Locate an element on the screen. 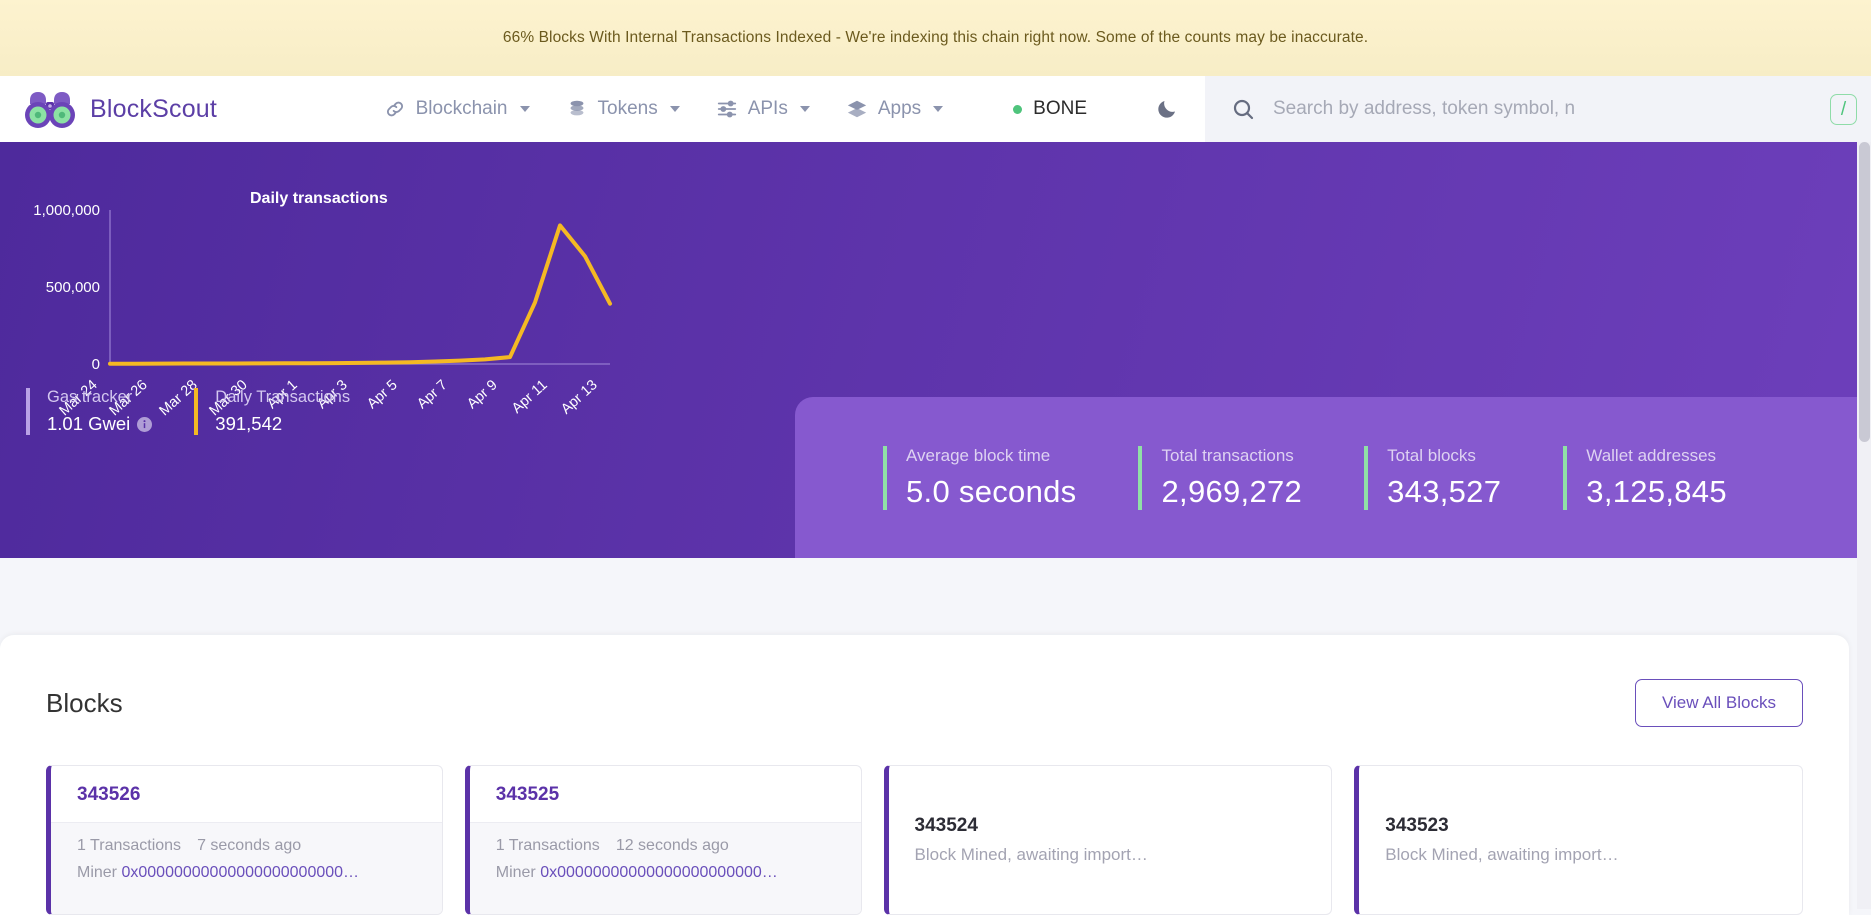 The height and width of the screenshot is (915, 1871). link-icon is located at coordinates (395, 109).